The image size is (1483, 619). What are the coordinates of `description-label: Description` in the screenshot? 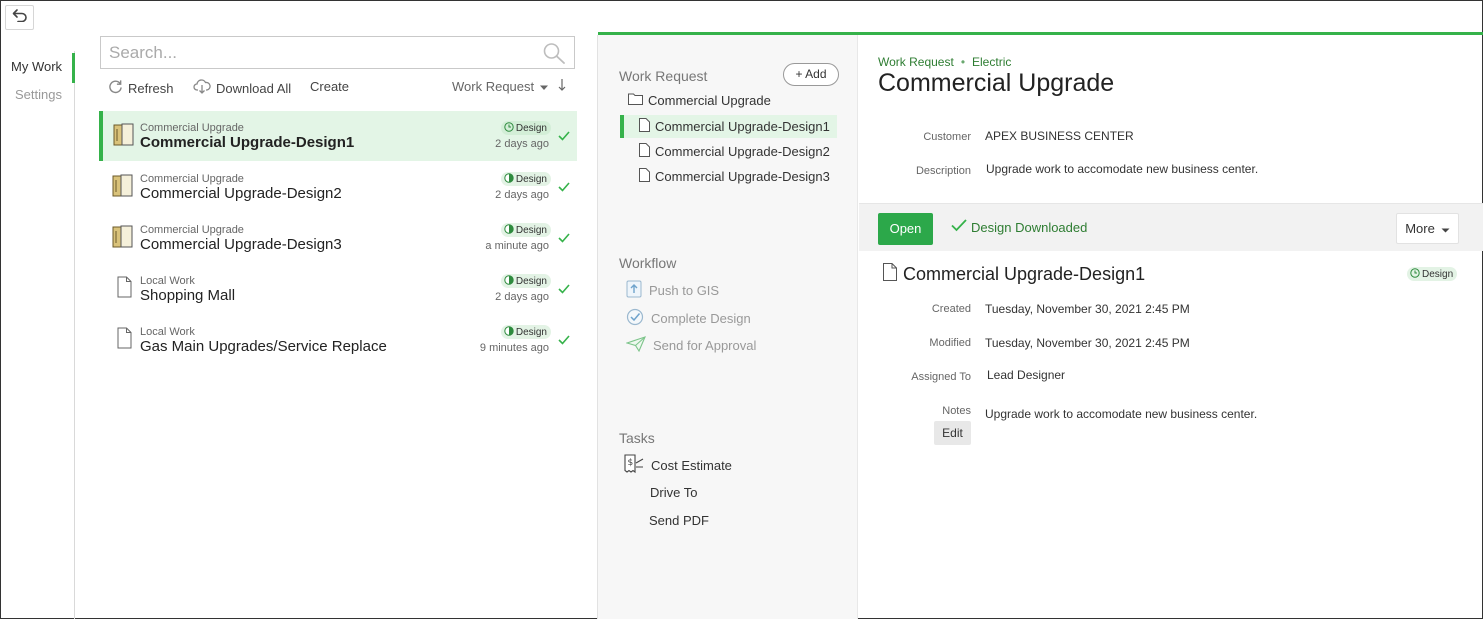 It's located at (943, 171).